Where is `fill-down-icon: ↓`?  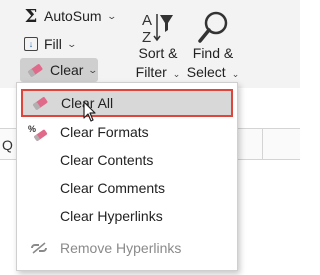 fill-down-icon: ↓ is located at coordinates (31, 44).